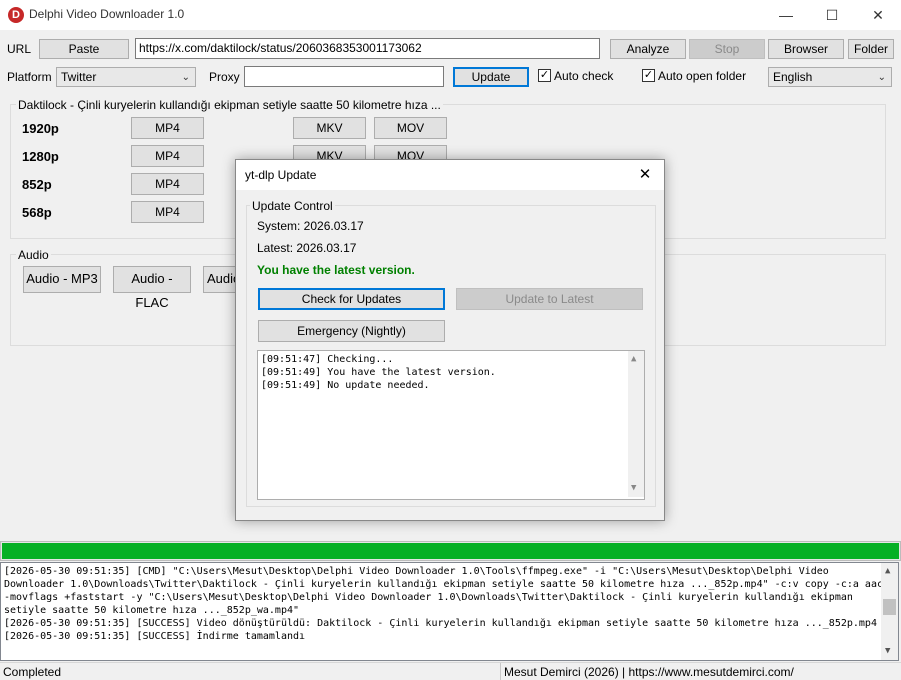  What do you see at coordinates (336, 270) in the screenshot?
I see `status-text: You have the latest version.` at bounding box center [336, 270].